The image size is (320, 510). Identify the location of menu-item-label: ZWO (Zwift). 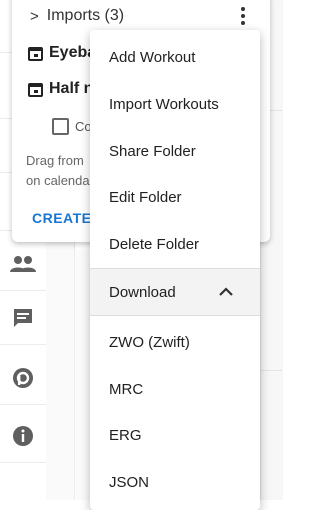
(149, 342).